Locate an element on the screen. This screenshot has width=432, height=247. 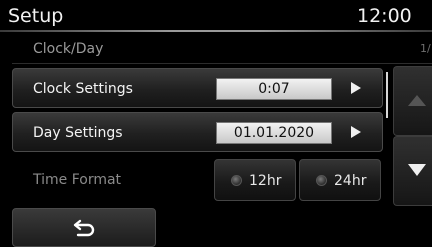
day-settings-value: 01.01.2020 is located at coordinates (274, 133).